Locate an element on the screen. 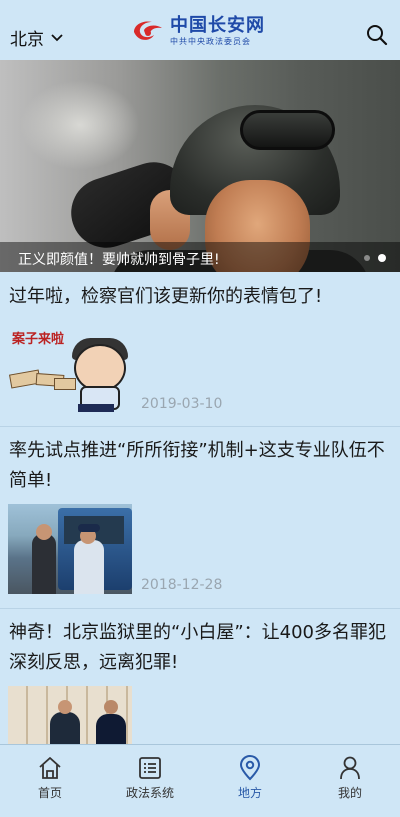 The image size is (400, 817). city-selector: 北京 is located at coordinates (37, 37).